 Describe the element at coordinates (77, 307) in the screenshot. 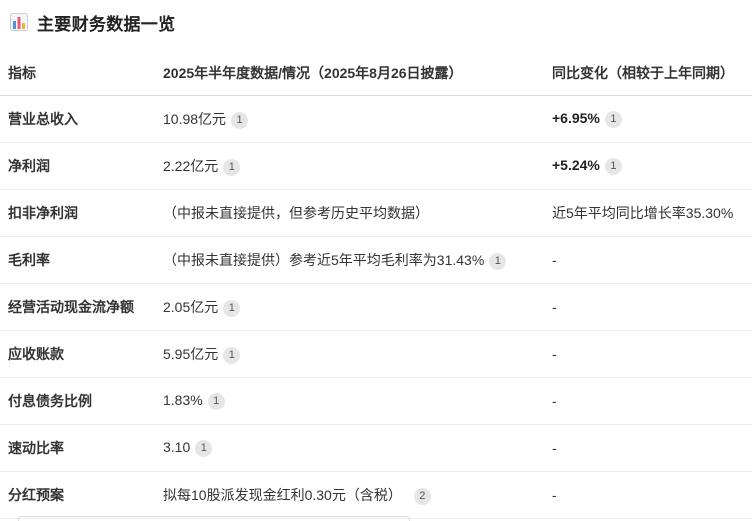

I see `metric-cell: 经营活动现金流净额` at that location.